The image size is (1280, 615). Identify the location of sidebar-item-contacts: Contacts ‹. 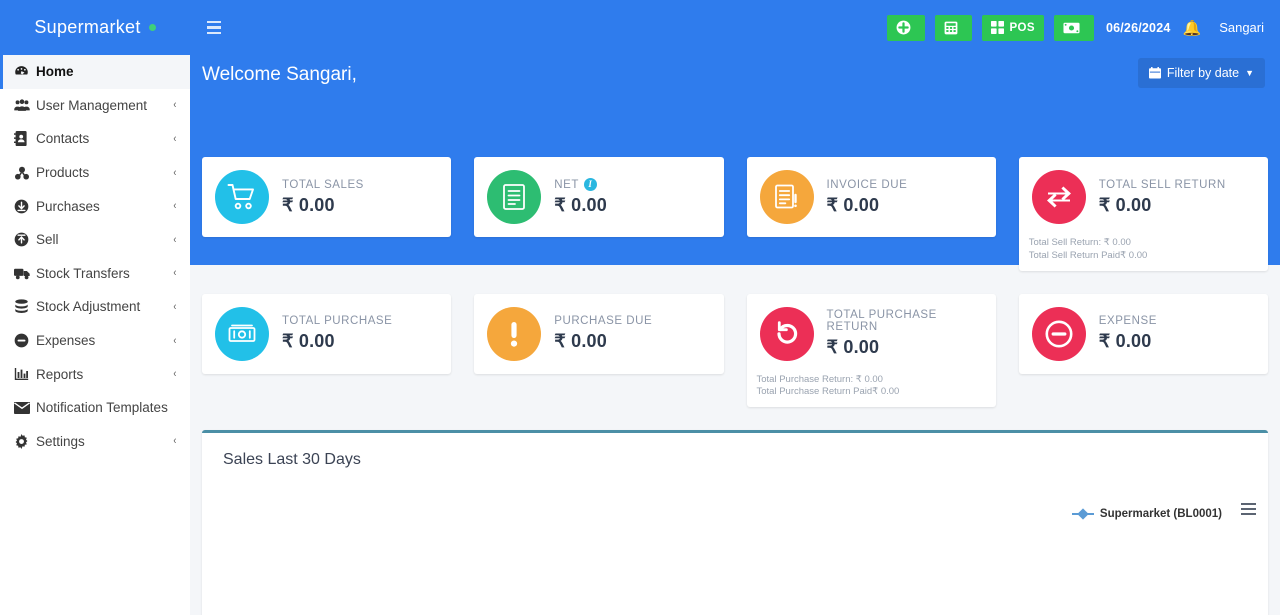
(95, 139).